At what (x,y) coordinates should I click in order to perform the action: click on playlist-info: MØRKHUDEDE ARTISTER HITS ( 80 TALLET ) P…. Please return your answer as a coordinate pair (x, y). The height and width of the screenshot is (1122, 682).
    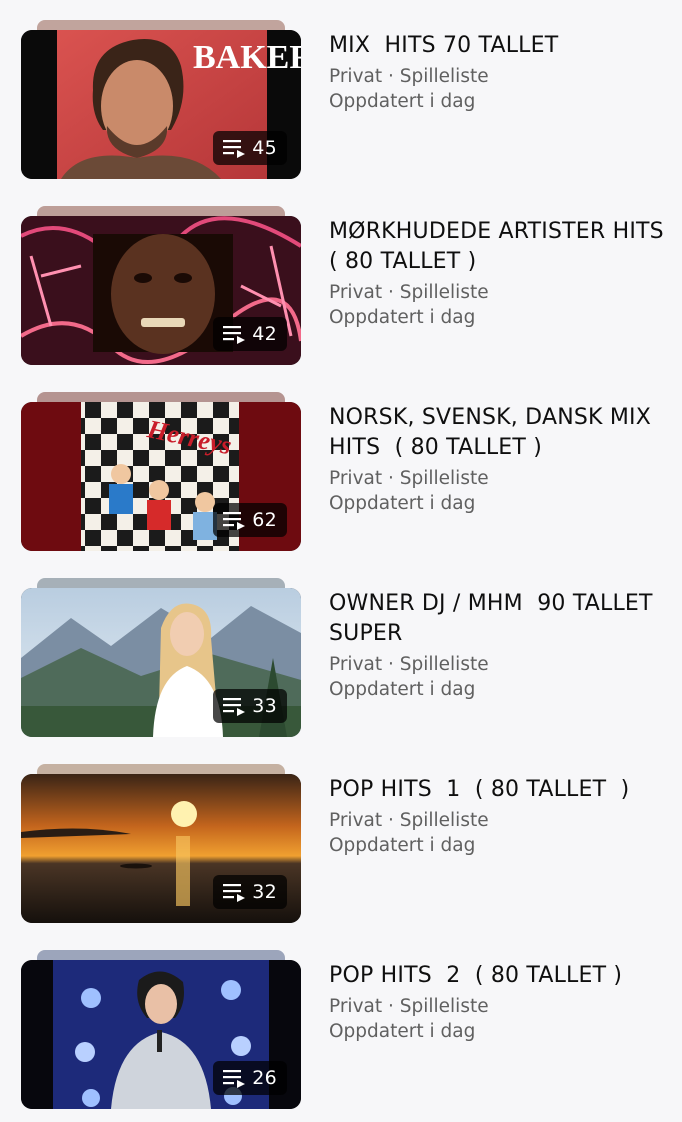
    Looking at the image, I should click on (501, 273).